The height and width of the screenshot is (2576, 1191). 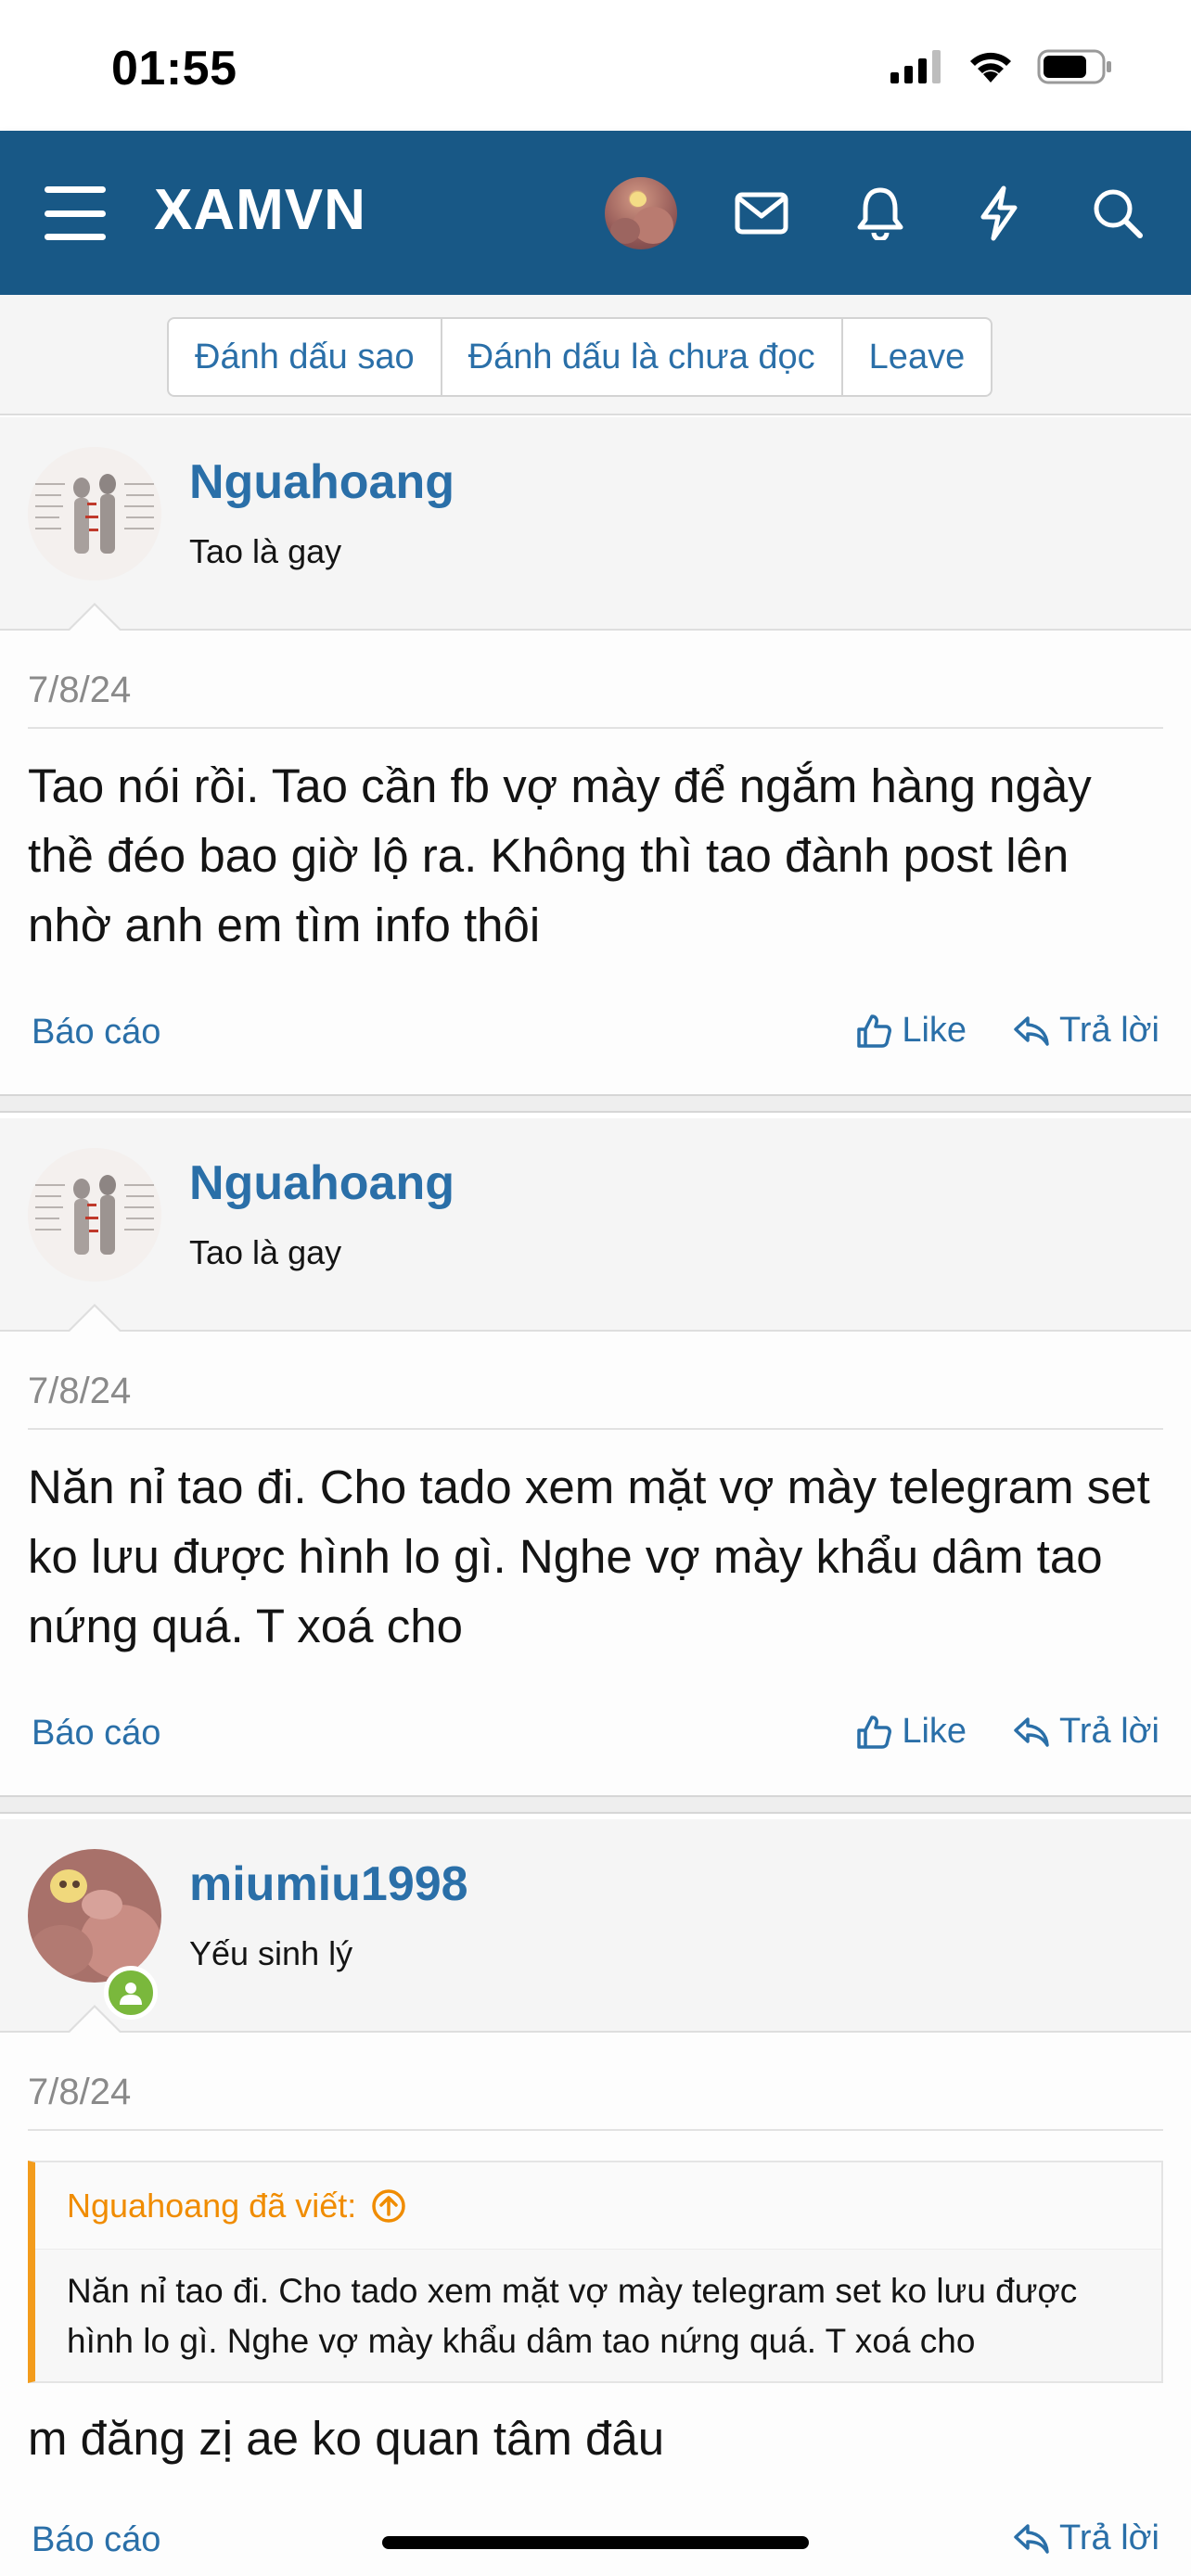 I want to click on leave-button: Leave, so click(x=916, y=357).